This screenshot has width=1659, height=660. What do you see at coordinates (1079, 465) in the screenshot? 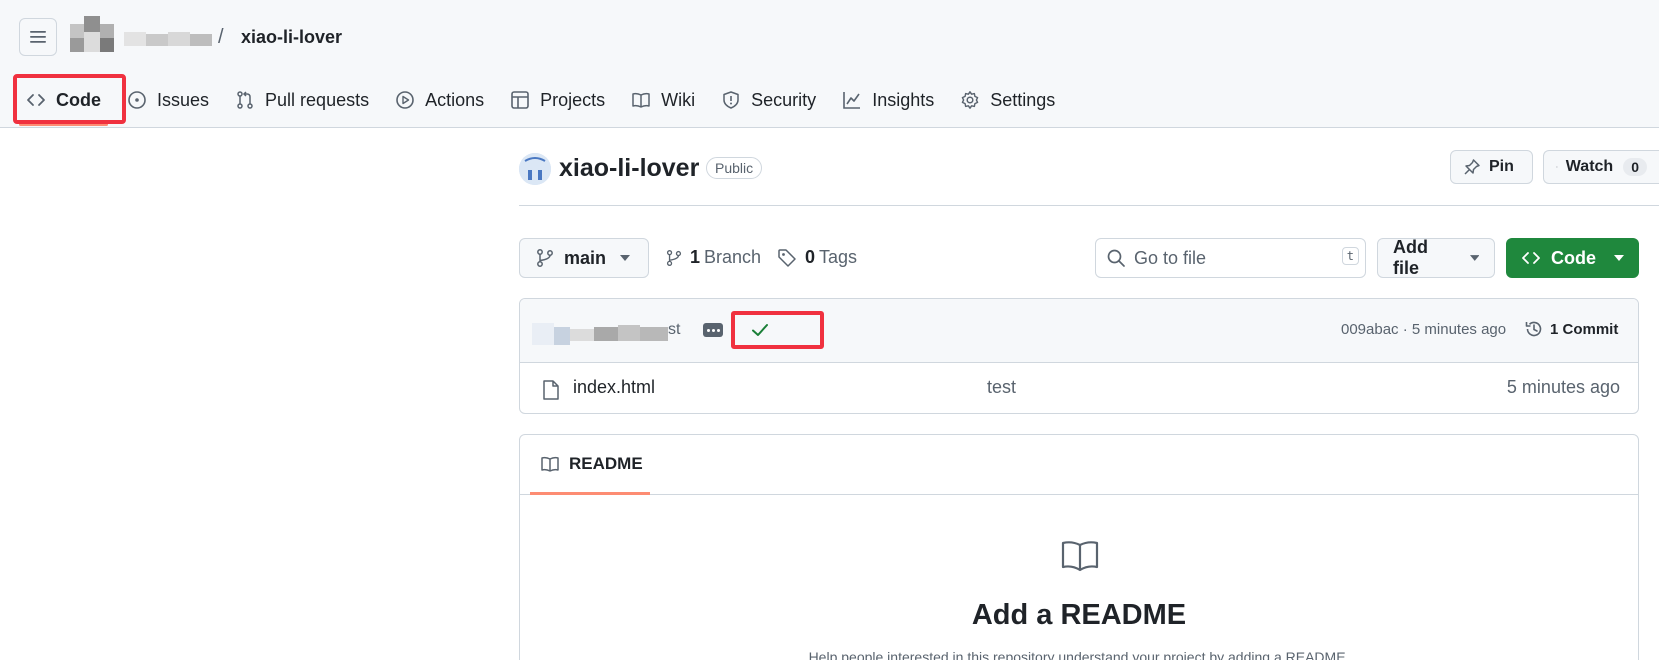
I see `readme-tabbar: README` at bounding box center [1079, 465].